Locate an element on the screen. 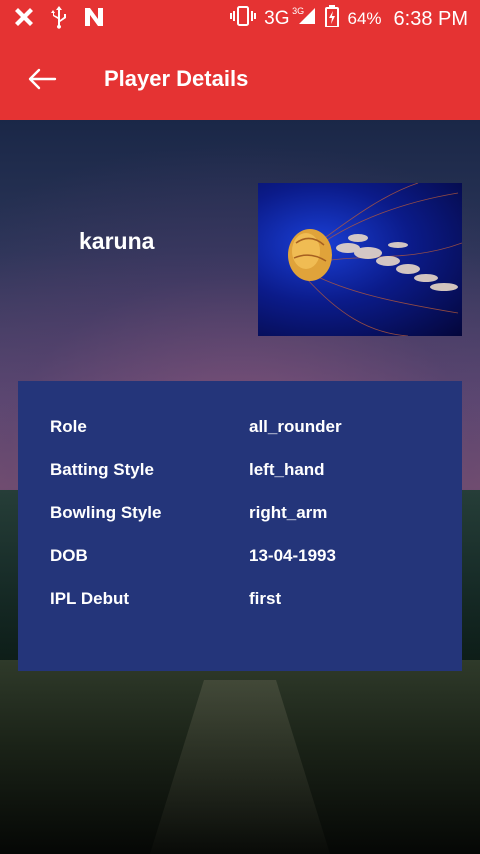 This screenshot has height=854, width=480. vibrate-icon is located at coordinates (243, 19).